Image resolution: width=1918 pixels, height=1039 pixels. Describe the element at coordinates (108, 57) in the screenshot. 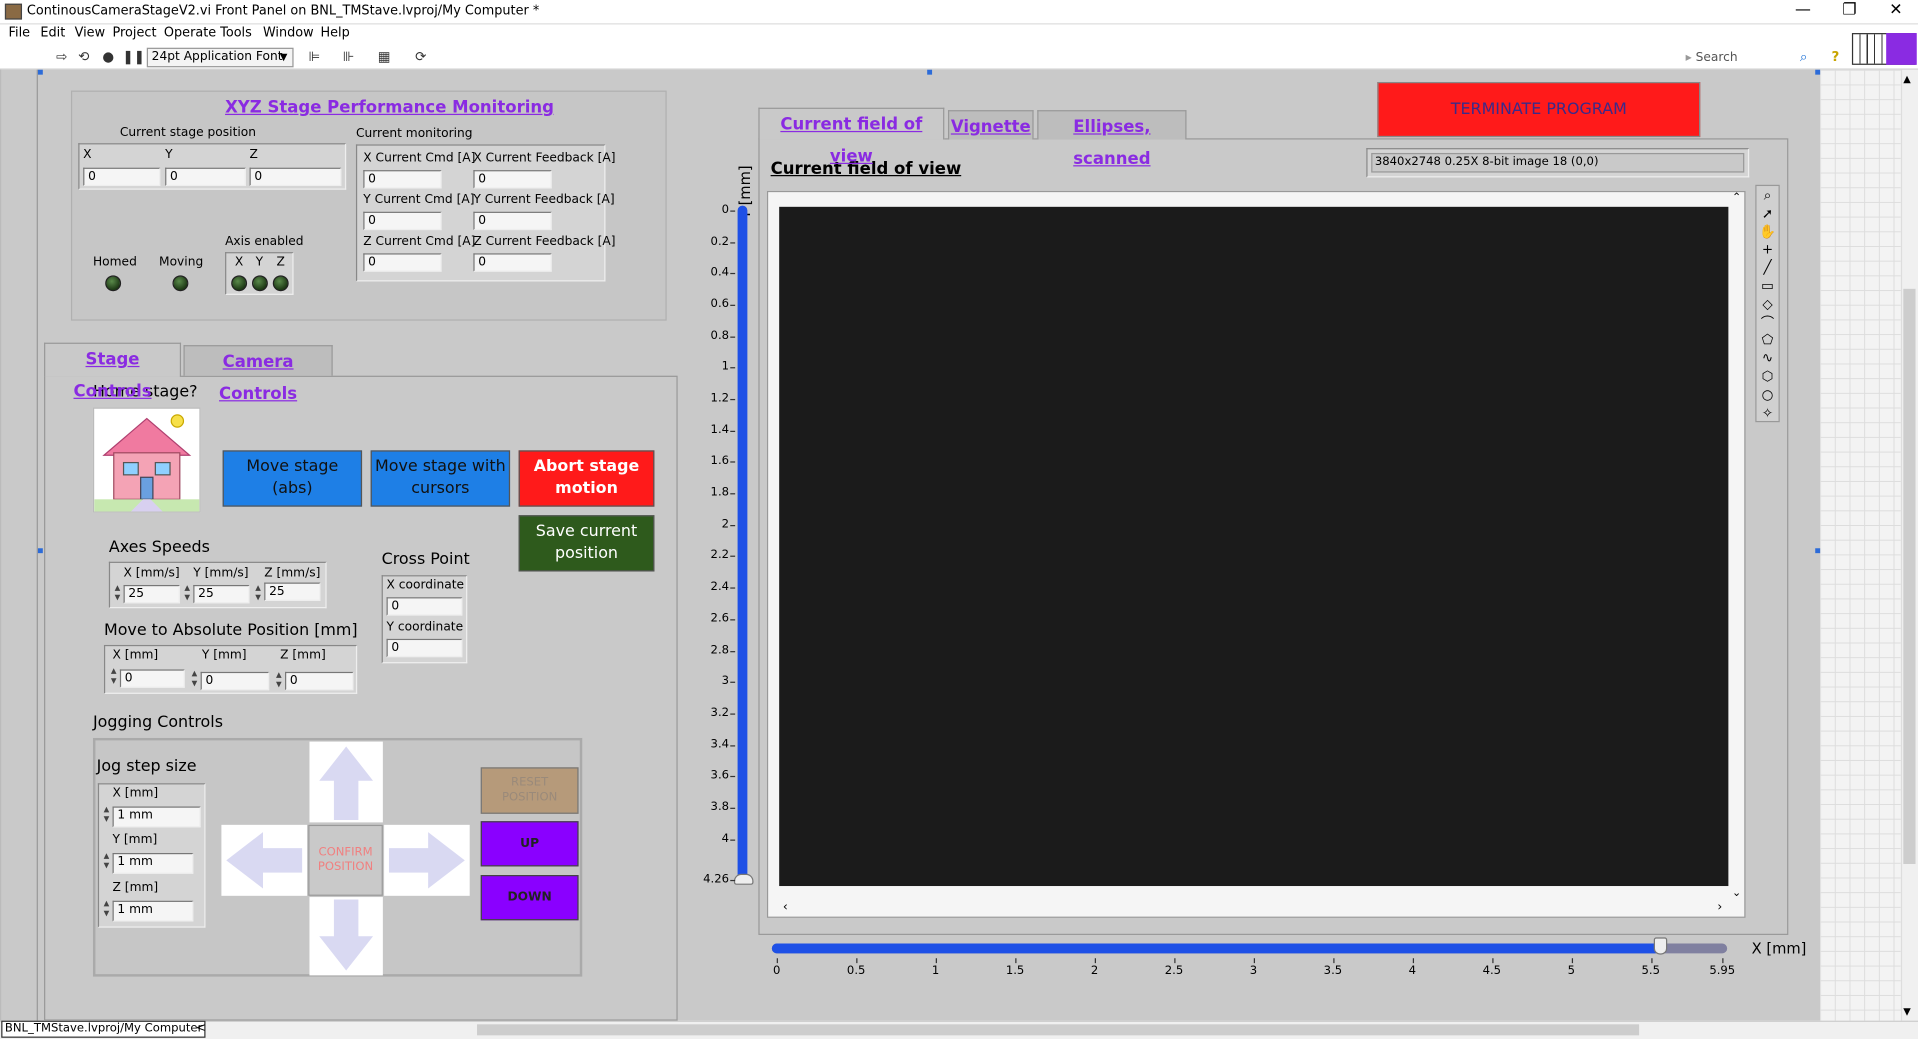

I see `abort-execution-icon: ●` at that location.